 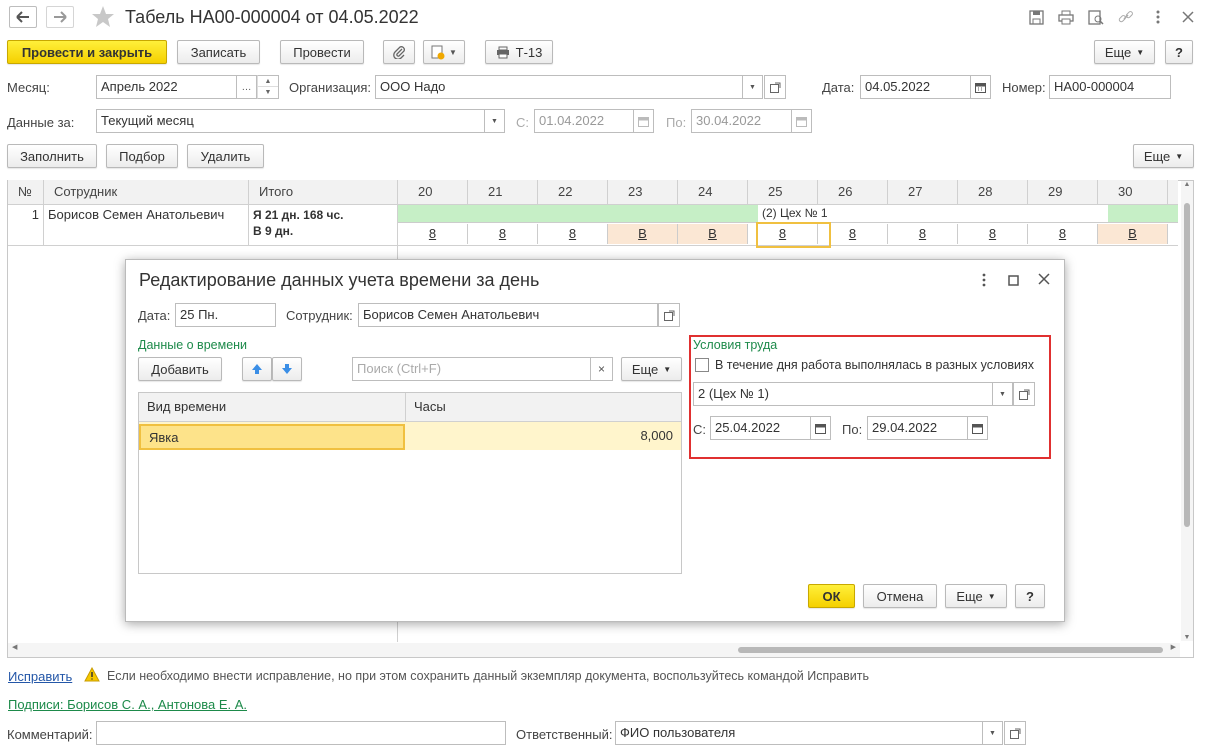 What do you see at coordinates (471, 369) in the screenshot?
I see `search-input: Поиск (Ctrl+F)` at bounding box center [471, 369].